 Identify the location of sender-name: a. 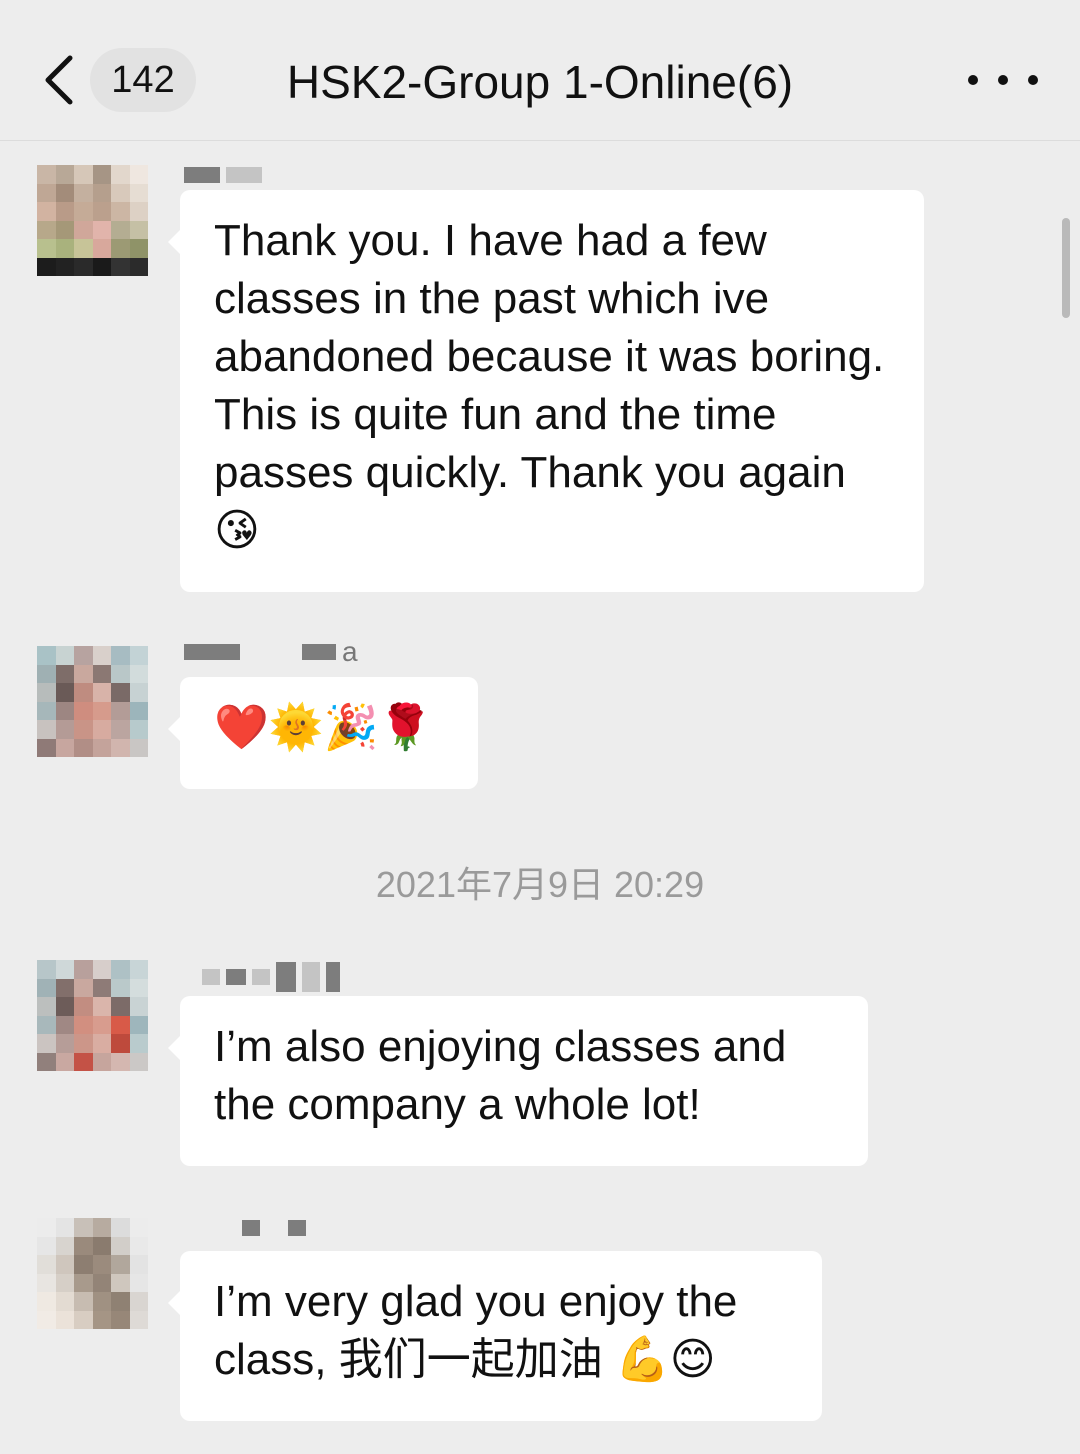
(271, 652).